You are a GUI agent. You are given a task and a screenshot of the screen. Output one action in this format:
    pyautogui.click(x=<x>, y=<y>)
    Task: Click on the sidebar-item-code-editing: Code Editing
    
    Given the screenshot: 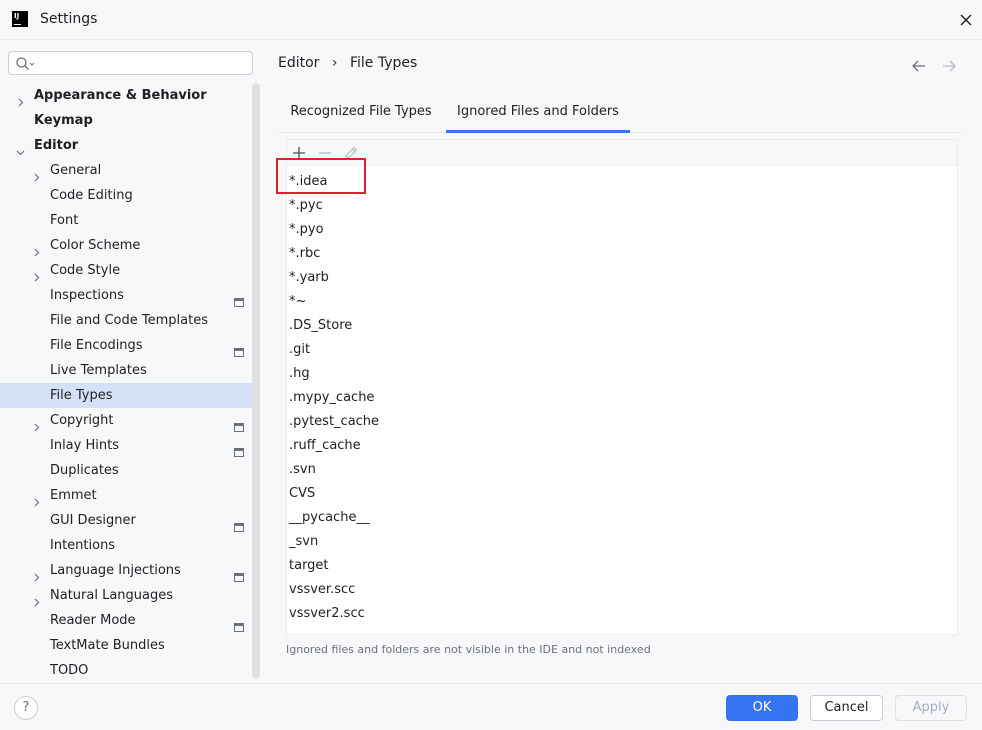 What is the action you would take?
    pyautogui.click(x=126, y=195)
    